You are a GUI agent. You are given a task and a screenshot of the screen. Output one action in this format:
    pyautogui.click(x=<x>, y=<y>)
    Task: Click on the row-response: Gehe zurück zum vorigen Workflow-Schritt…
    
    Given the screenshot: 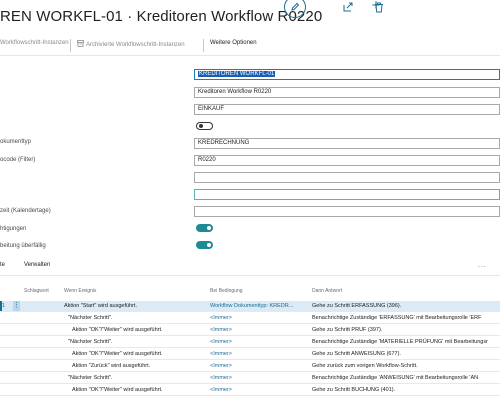 What is the action you would take?
    pyautogui.click(x=365, y=366)
    